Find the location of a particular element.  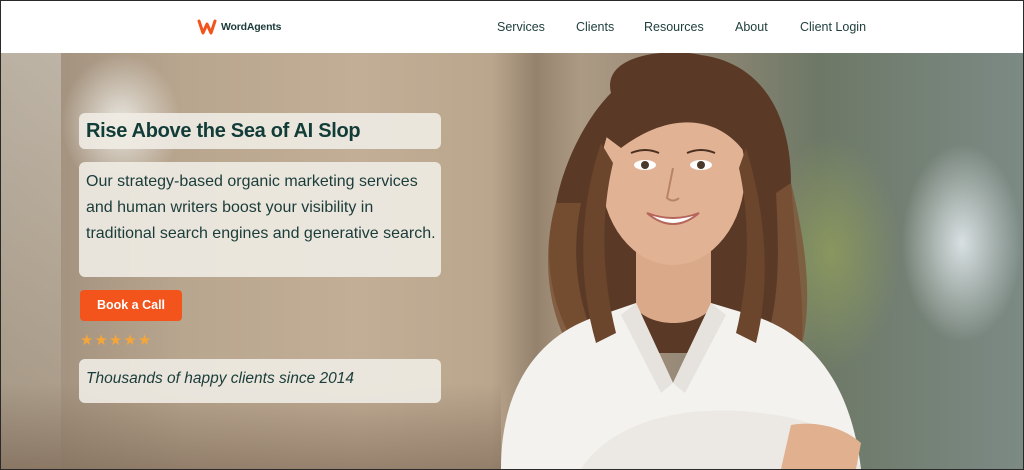

wordagents-logo-icon is located at coordinates (207, 27).